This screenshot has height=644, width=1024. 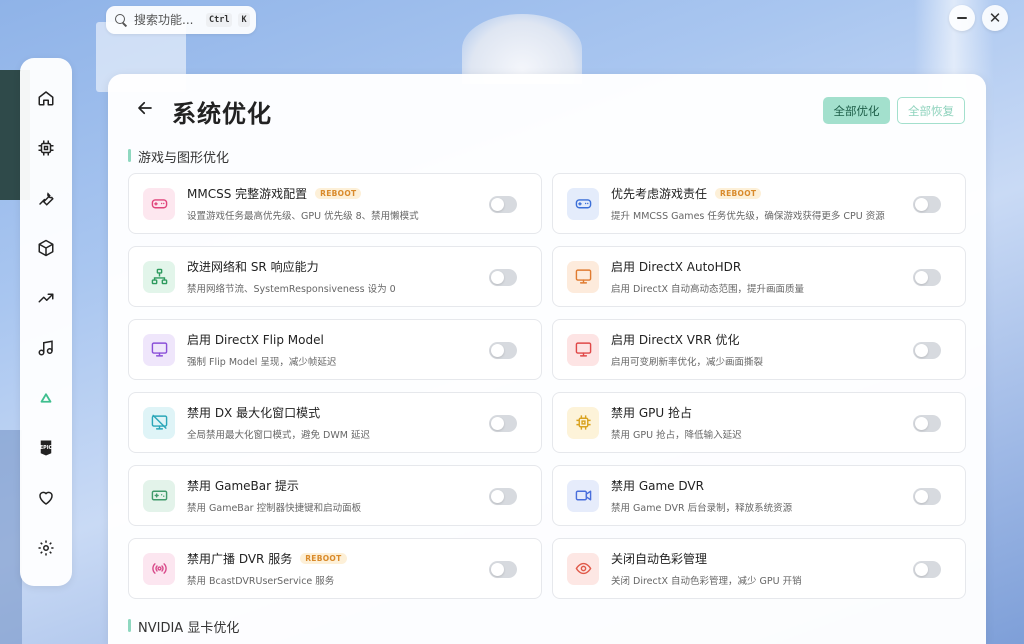 I want to click on option-title: 禁用广播 DVR 服务, so click(x=240, y=559).